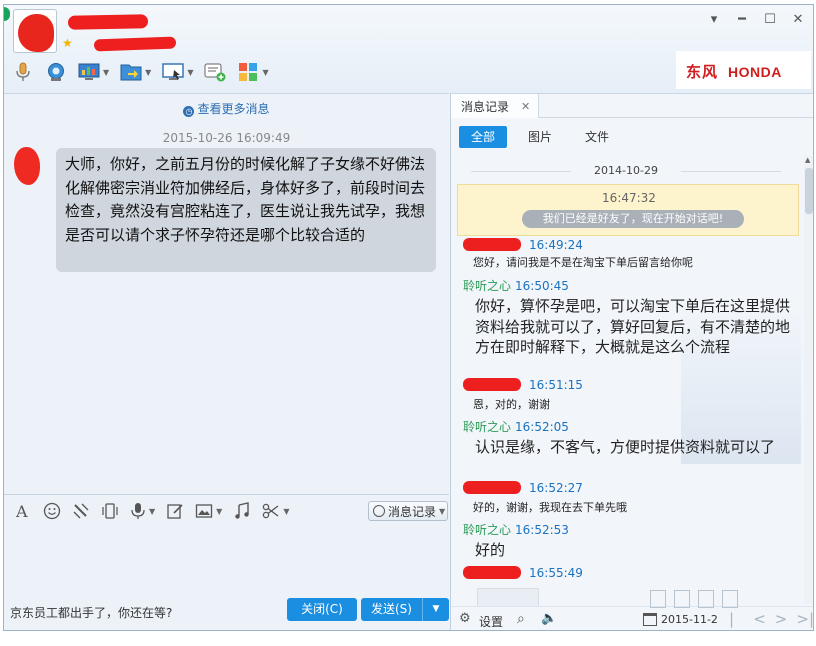 The height and width of the screenshot is (646, 816). I want to click on maximize-button: ☐, so click(770, 20).